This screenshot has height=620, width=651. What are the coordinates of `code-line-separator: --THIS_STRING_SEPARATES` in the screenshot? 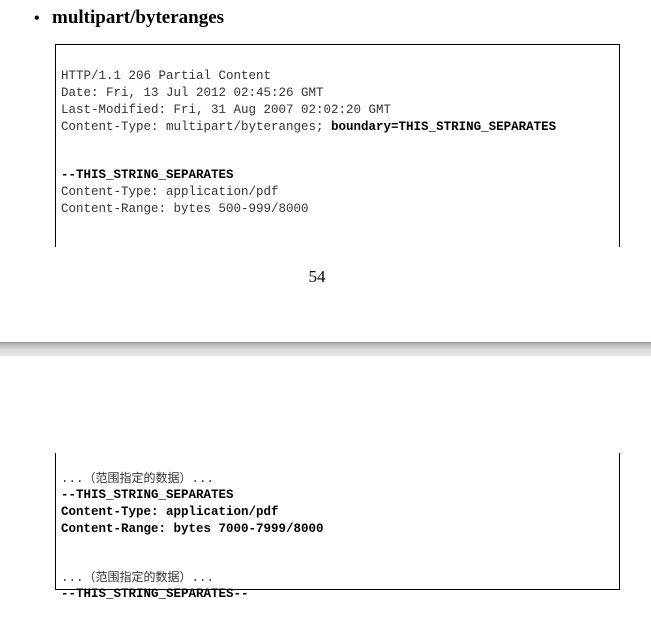 It's located at (147, 175).